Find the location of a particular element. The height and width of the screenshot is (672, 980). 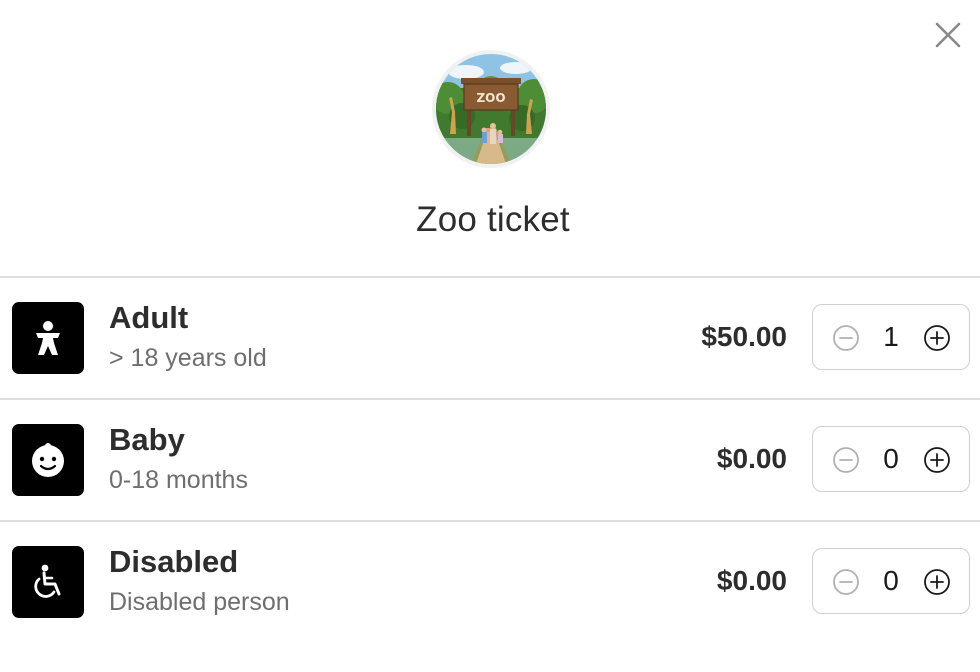

wheelchair-icon is located at coordinates (47, 581).